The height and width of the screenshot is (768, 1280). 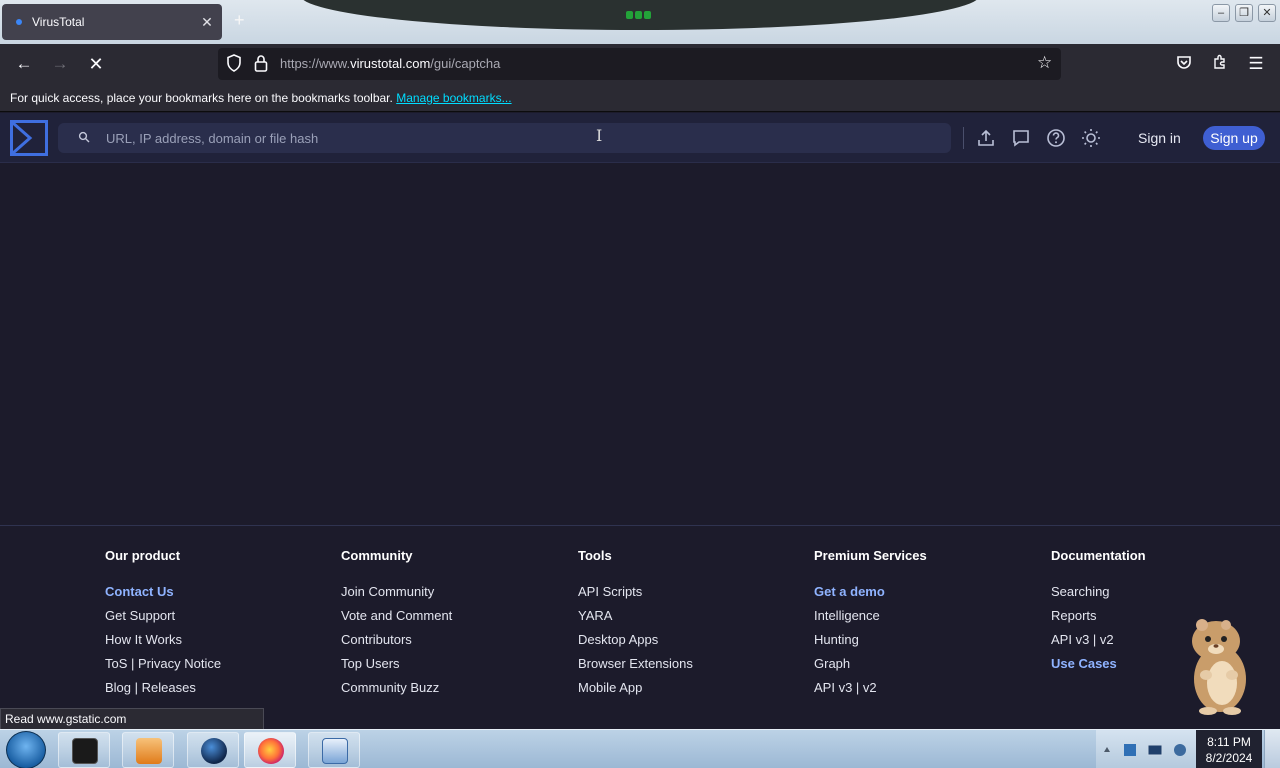 What do you see at coordinates (163, 616) in the screenshot?
I see `footer-link-get-support: Get Support` at bounding box center [163, 616].